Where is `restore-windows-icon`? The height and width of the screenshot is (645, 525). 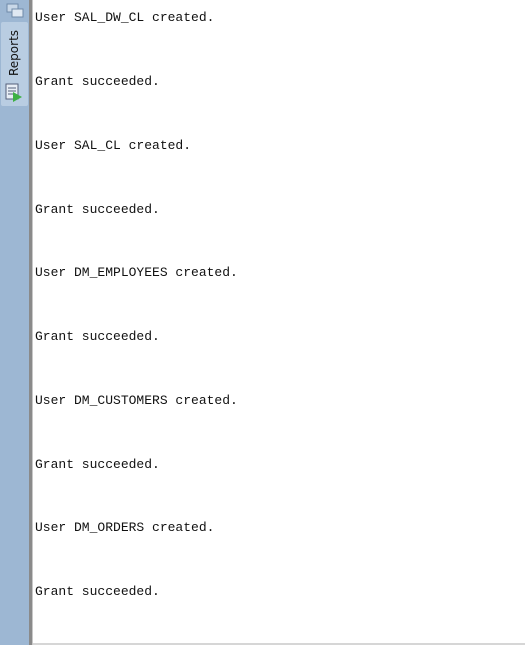 restore-windows-icon is located at coordinates (15, 11).